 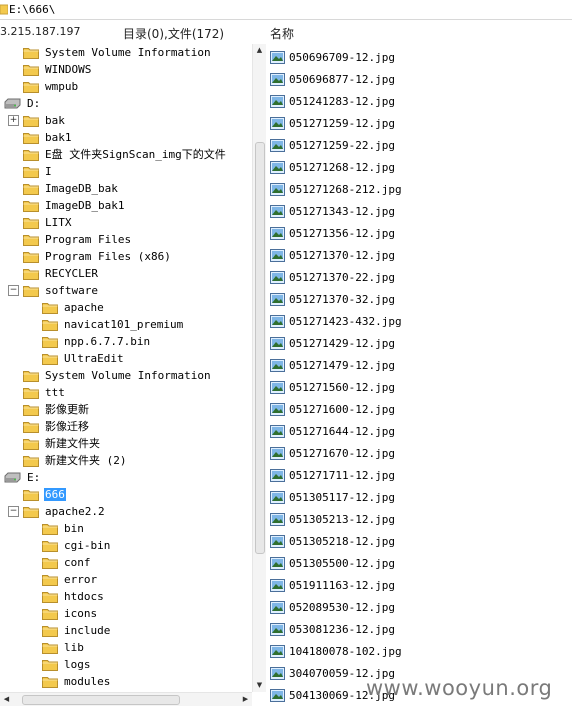 What do you see at coordinates (75, 460) in the screenshot?
I see `tree-folder-item: 新建文件夹 (2)` at bounding box center [75, 460].